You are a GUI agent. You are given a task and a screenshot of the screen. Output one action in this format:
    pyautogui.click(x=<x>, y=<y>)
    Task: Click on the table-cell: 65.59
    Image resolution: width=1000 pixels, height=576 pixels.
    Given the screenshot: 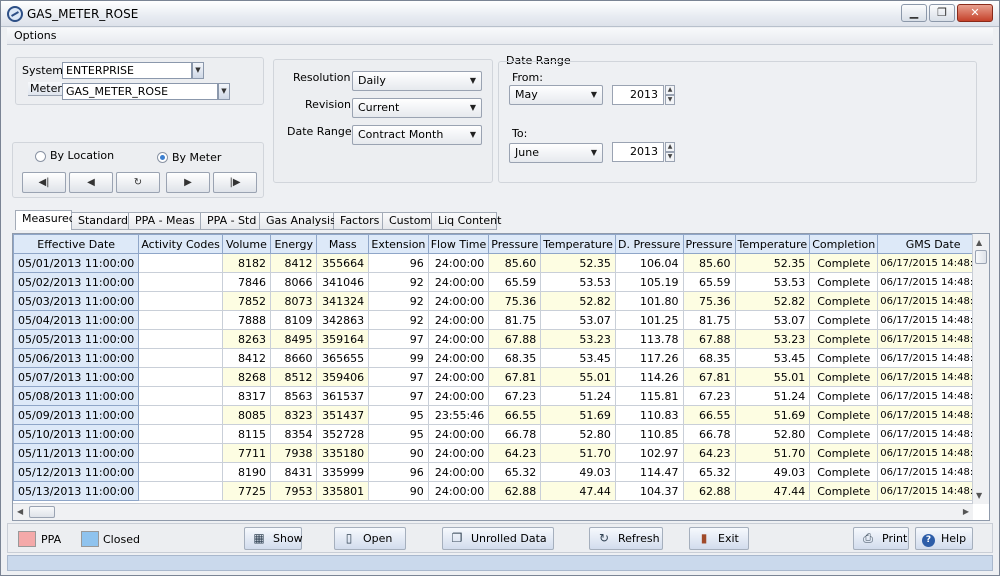 What is the action you would take?
    pyautogui.click(x=709, y=282)
    